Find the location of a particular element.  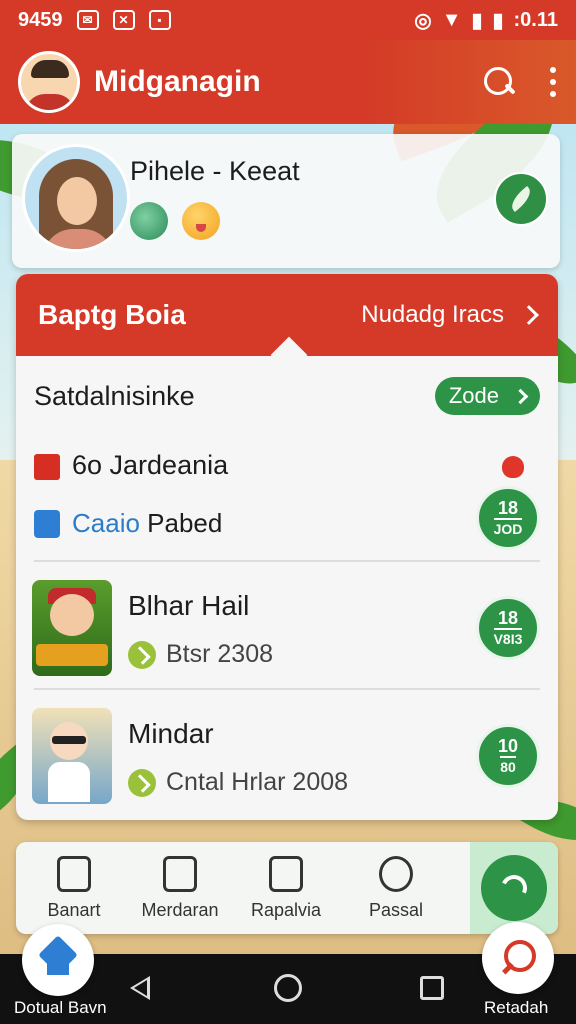

home-icon is located at coordinates (58, 960).